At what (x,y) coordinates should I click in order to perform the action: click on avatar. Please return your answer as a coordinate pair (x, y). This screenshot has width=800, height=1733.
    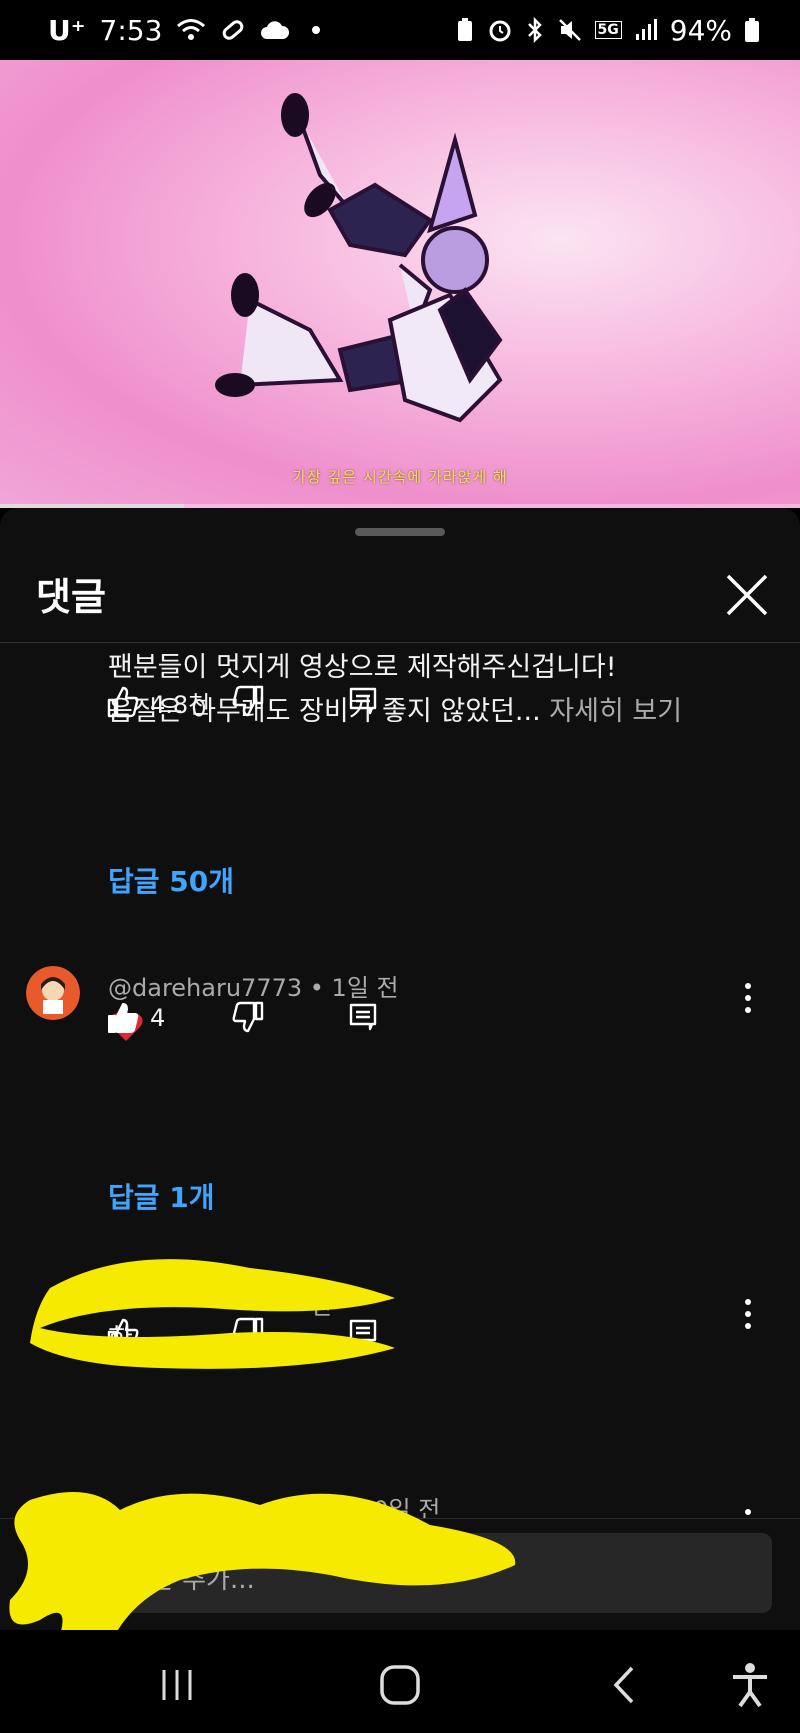
    Looking at the image, I should click on (53, 993).